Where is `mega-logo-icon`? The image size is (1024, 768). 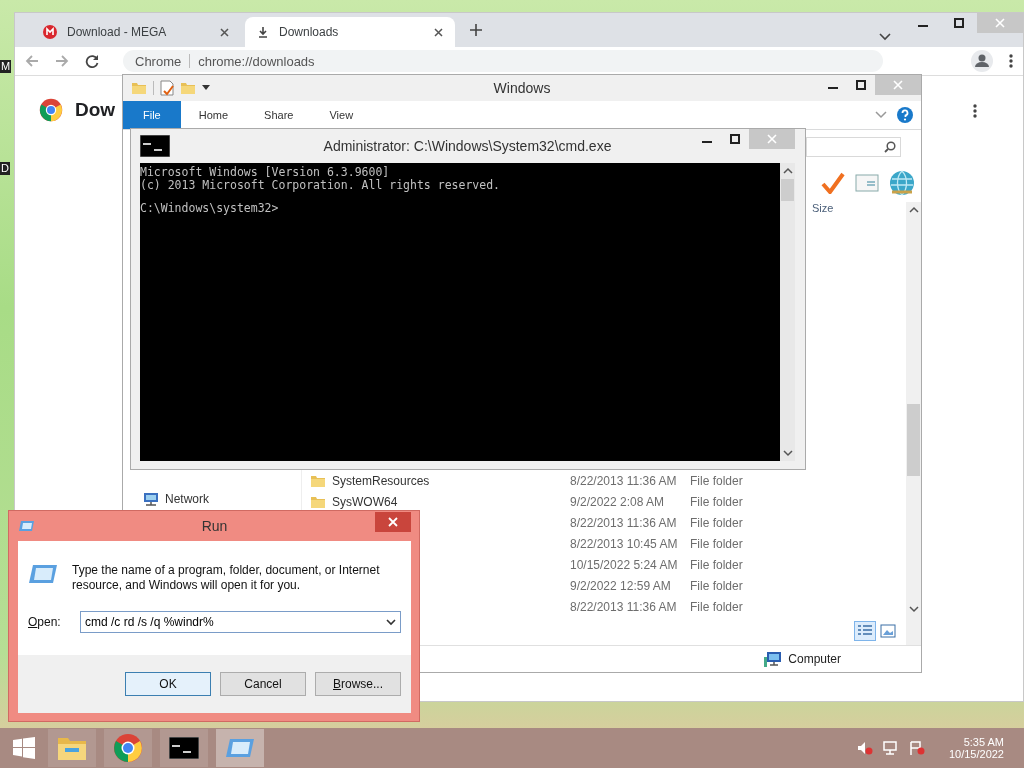
mega-logo-icon is located at coordinates (50, 32).